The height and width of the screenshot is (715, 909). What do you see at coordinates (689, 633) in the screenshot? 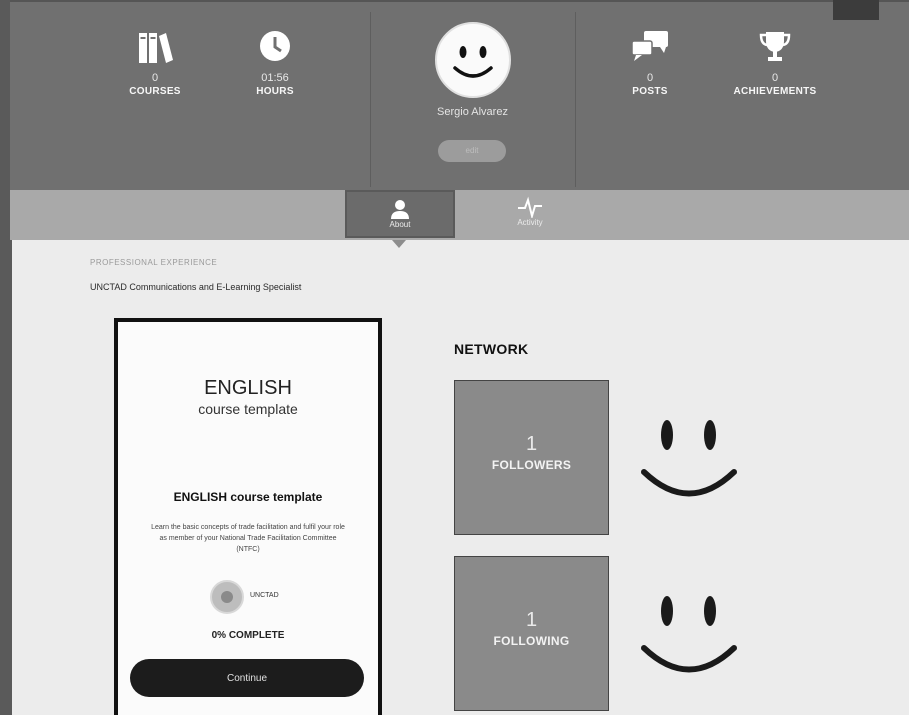
I see `following-avatar-smiley-icon` at bounding box center [689, 633].